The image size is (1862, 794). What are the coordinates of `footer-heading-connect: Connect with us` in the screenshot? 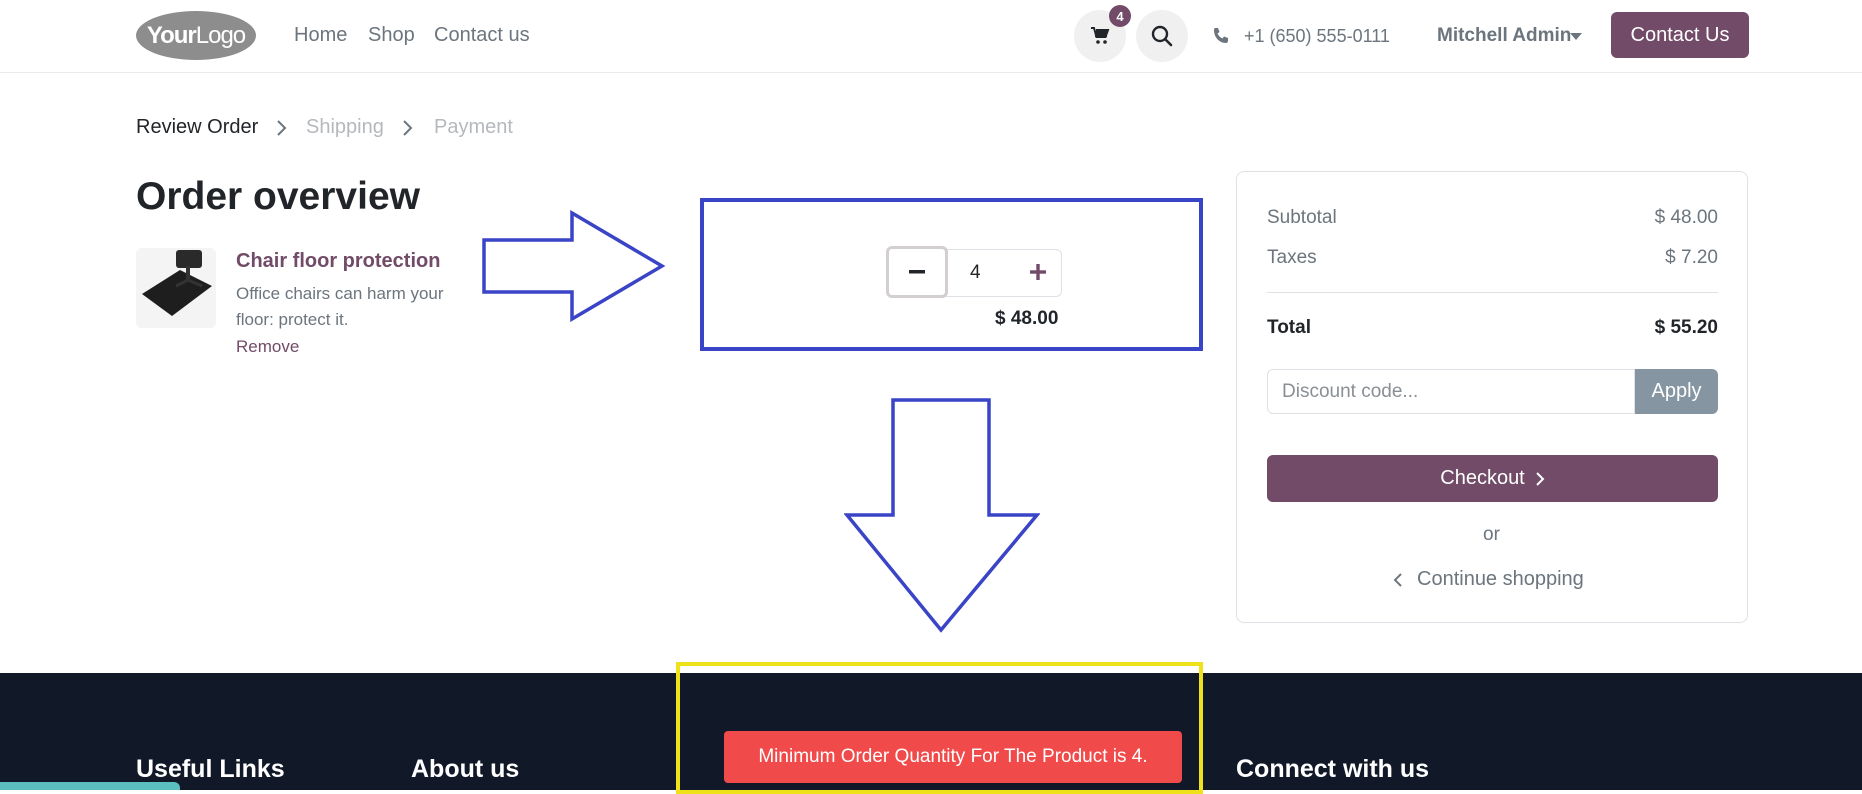 It's located at (1333, 769).